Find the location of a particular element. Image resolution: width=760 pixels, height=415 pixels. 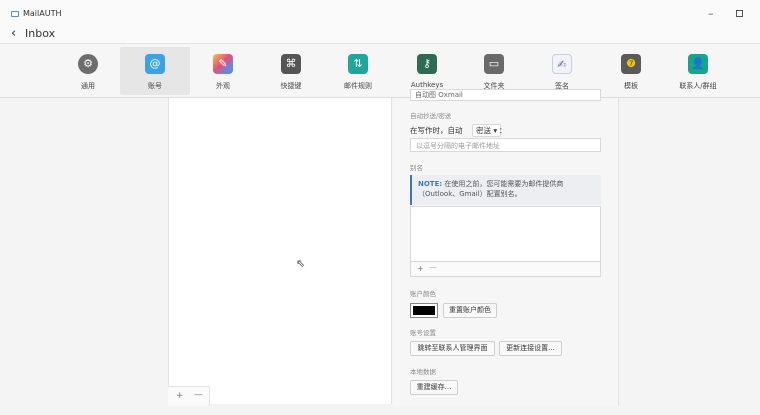

tab-mail-rules: ⇅ 邮件规则 is located at coordinates (358, 71).